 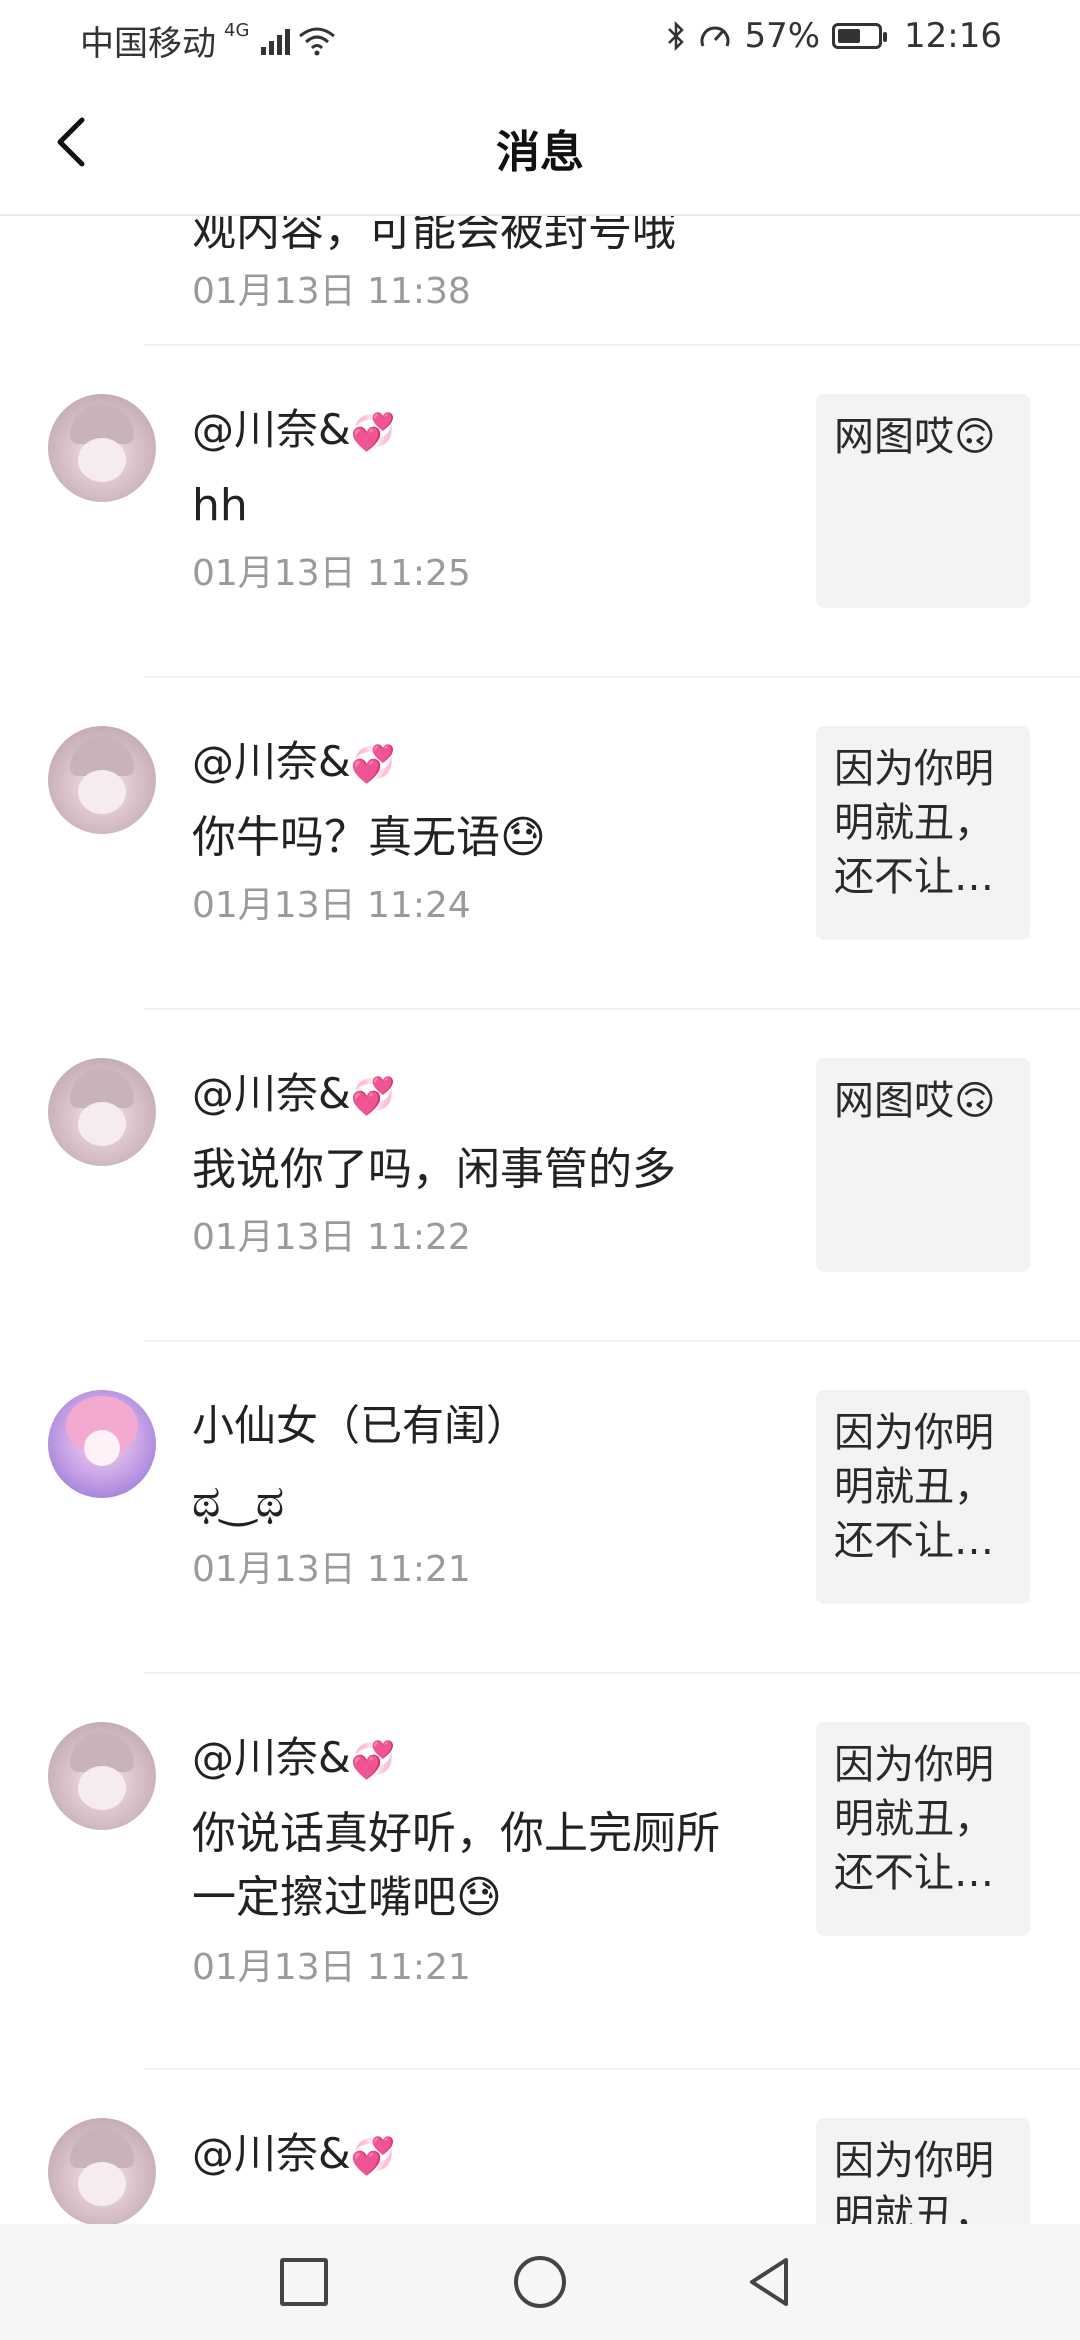 What do you see at coordinates (238, 1501) in the screenshot?
I see `message-text: ಥ‿ಥ` at bounding box center [238, 1501].